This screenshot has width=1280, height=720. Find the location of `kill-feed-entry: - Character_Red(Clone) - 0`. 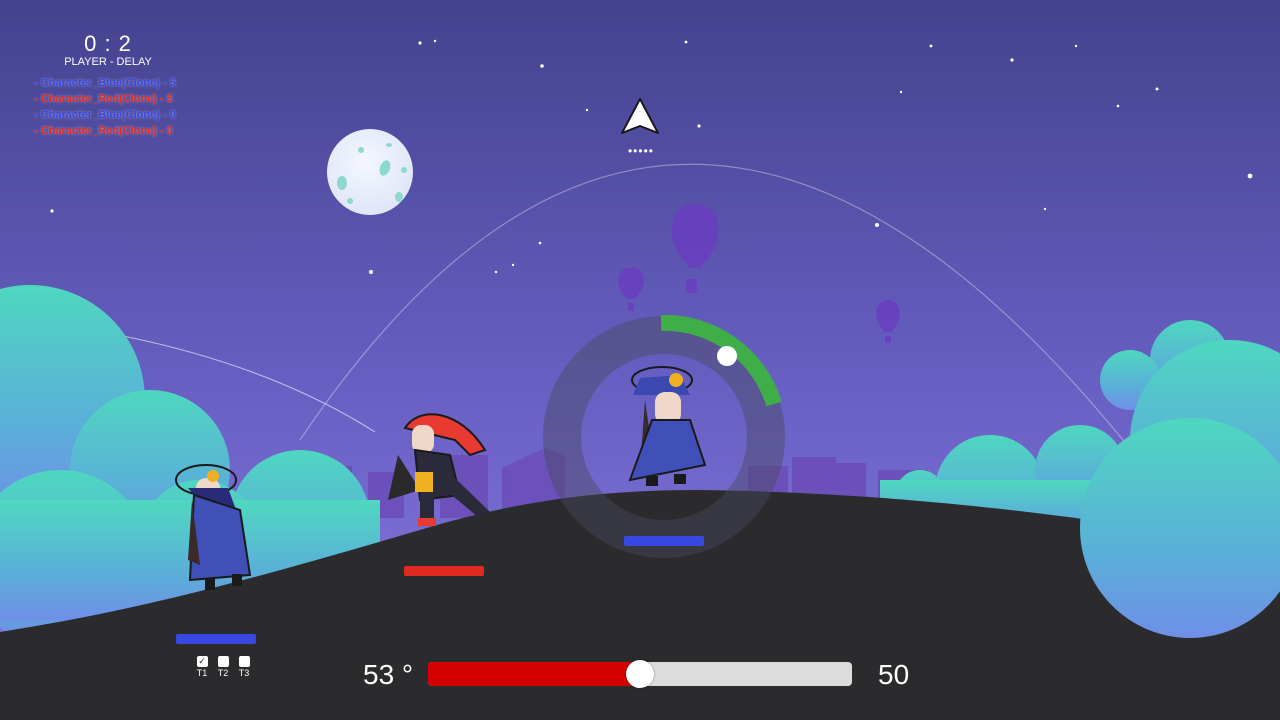

kill-feed-entry: - Character_Red(Clone) - 0 is located at coordinates (103, 131).